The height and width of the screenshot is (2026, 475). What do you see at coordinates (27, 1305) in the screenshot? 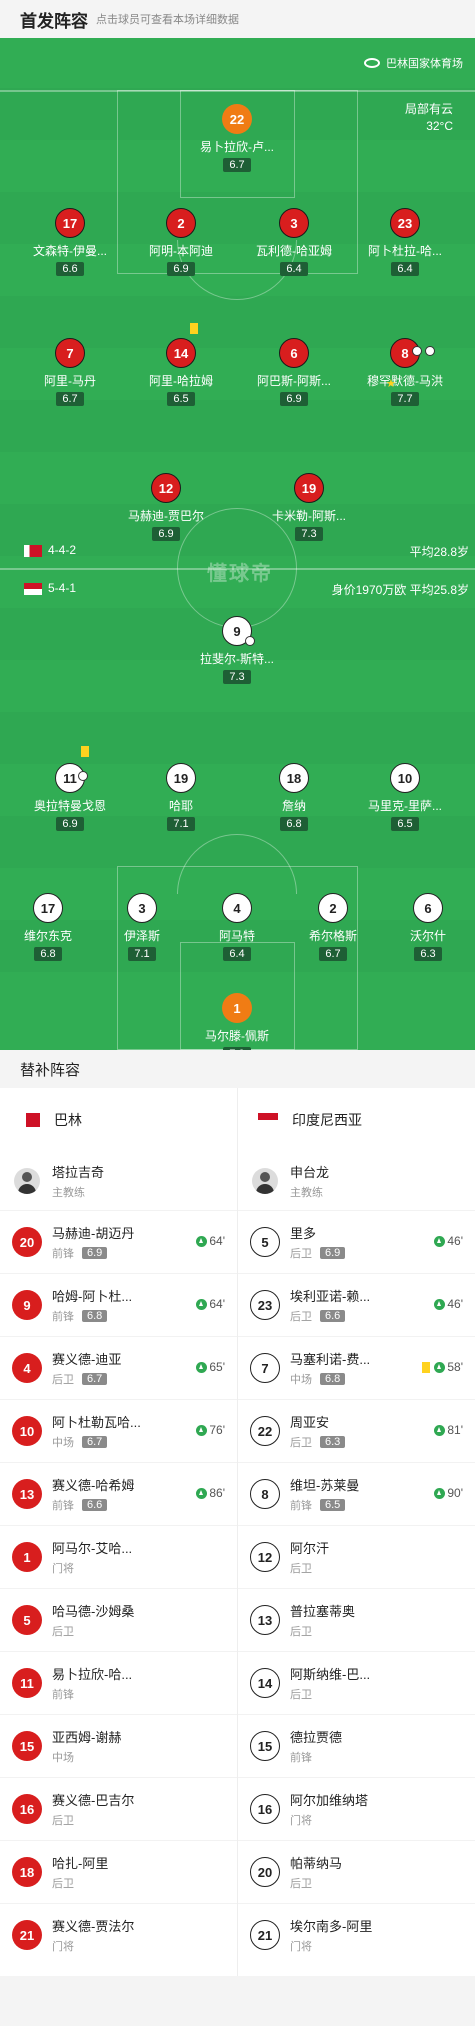
I see `shirt-number: 9` at bounding box center [27, 1305].